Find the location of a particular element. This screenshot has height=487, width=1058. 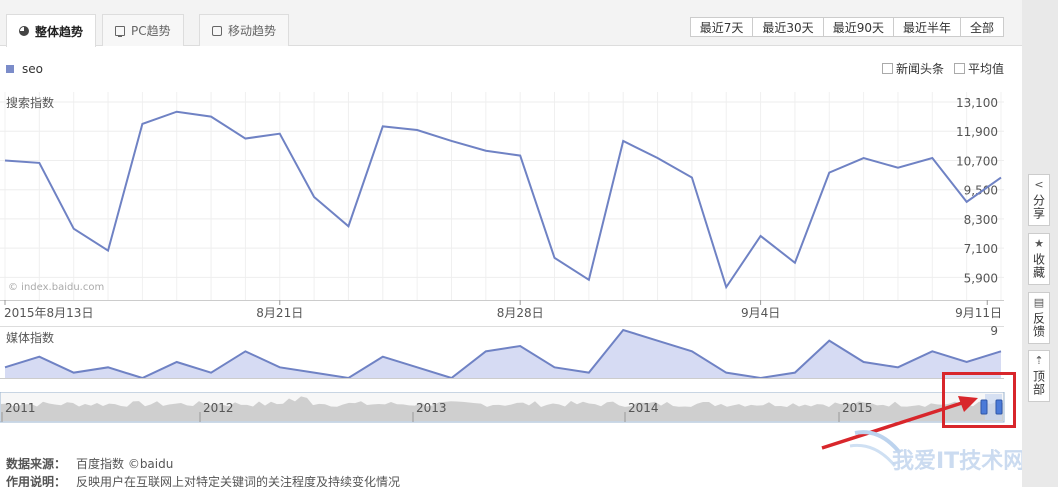

sidebar-label: 顶部 is located at coordinates (1038, 383).